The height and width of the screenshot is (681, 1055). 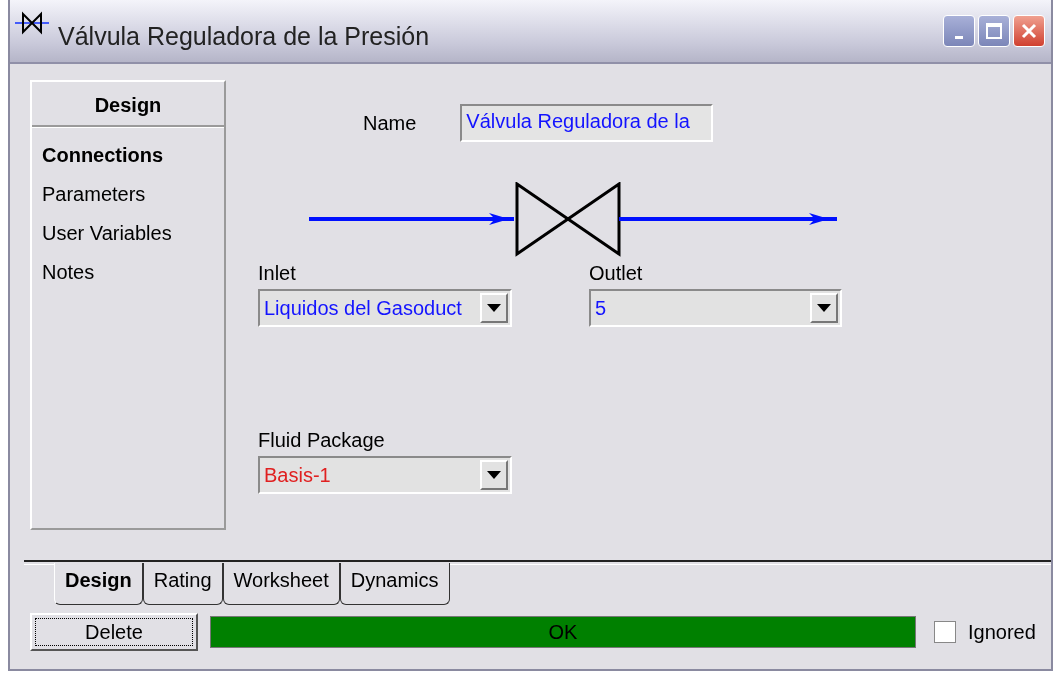 What do you see at coordinates (563, 632) in the screenshot?
I see `status-text: OK` at bounding box center [563, 632].